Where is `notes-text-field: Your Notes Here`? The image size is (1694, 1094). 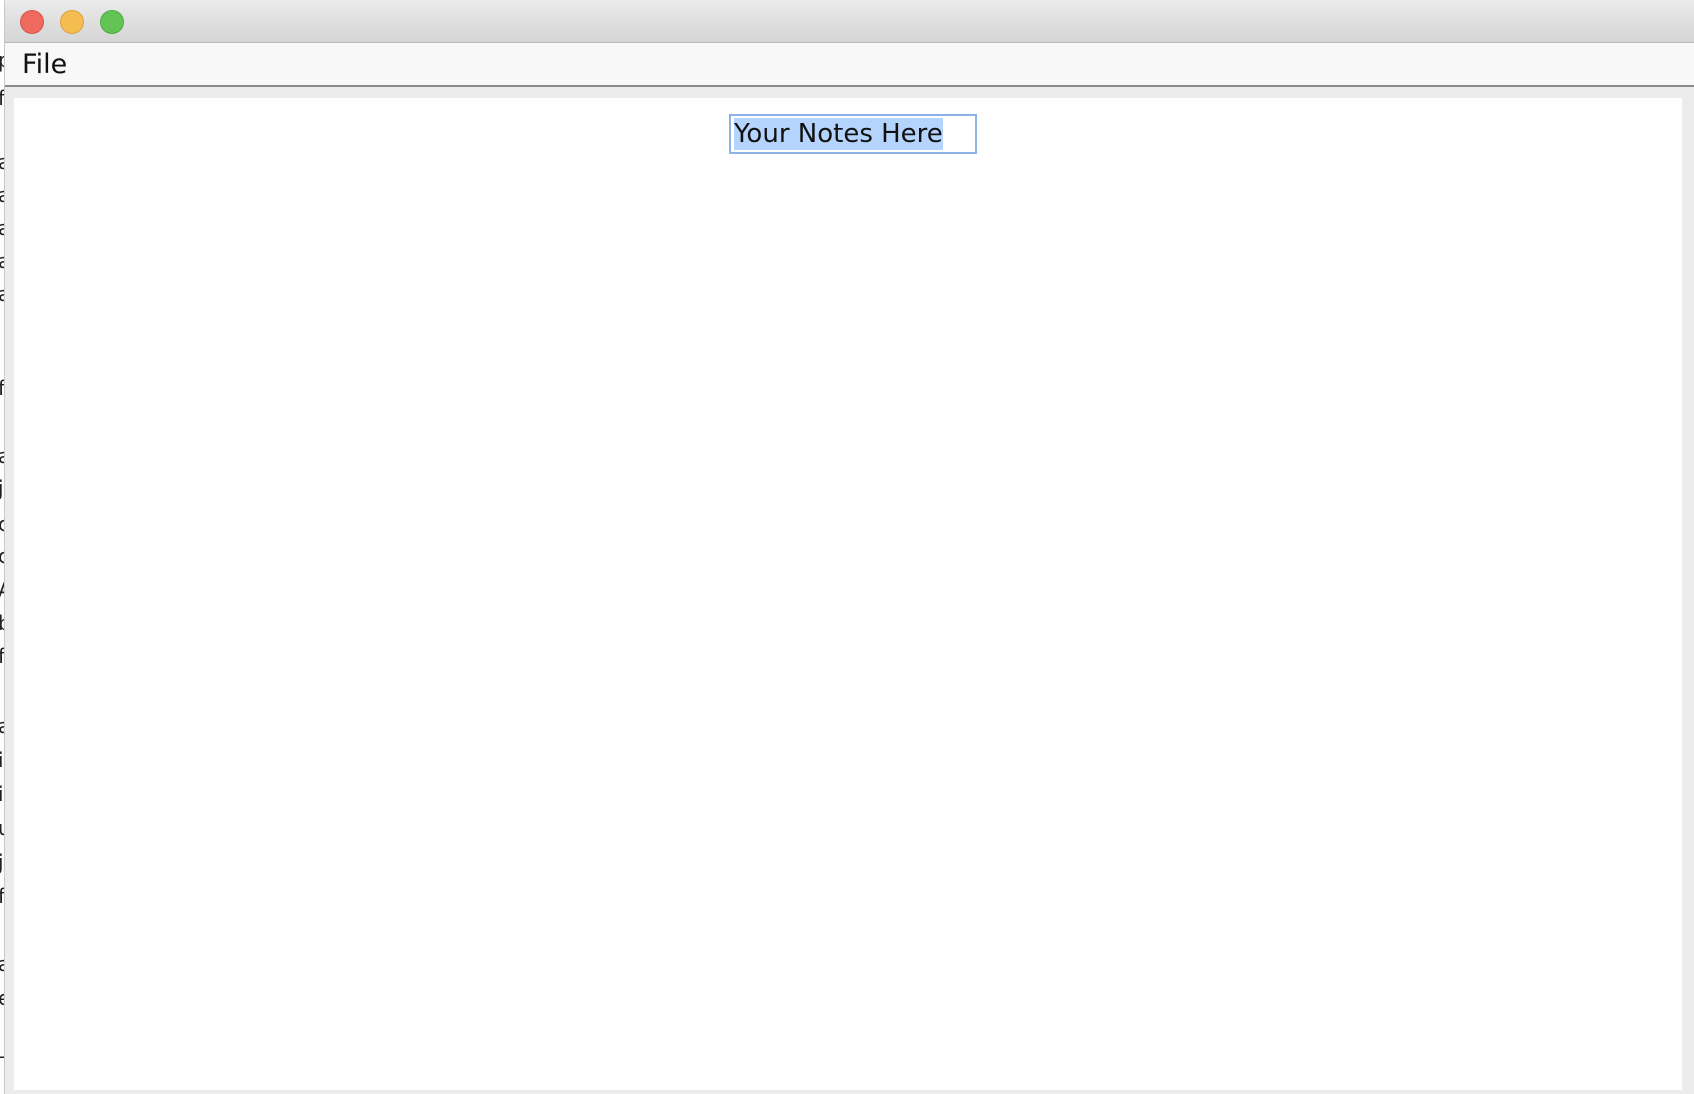 notes-text-field: Your Notes Here is located at coordinates (853, 134).